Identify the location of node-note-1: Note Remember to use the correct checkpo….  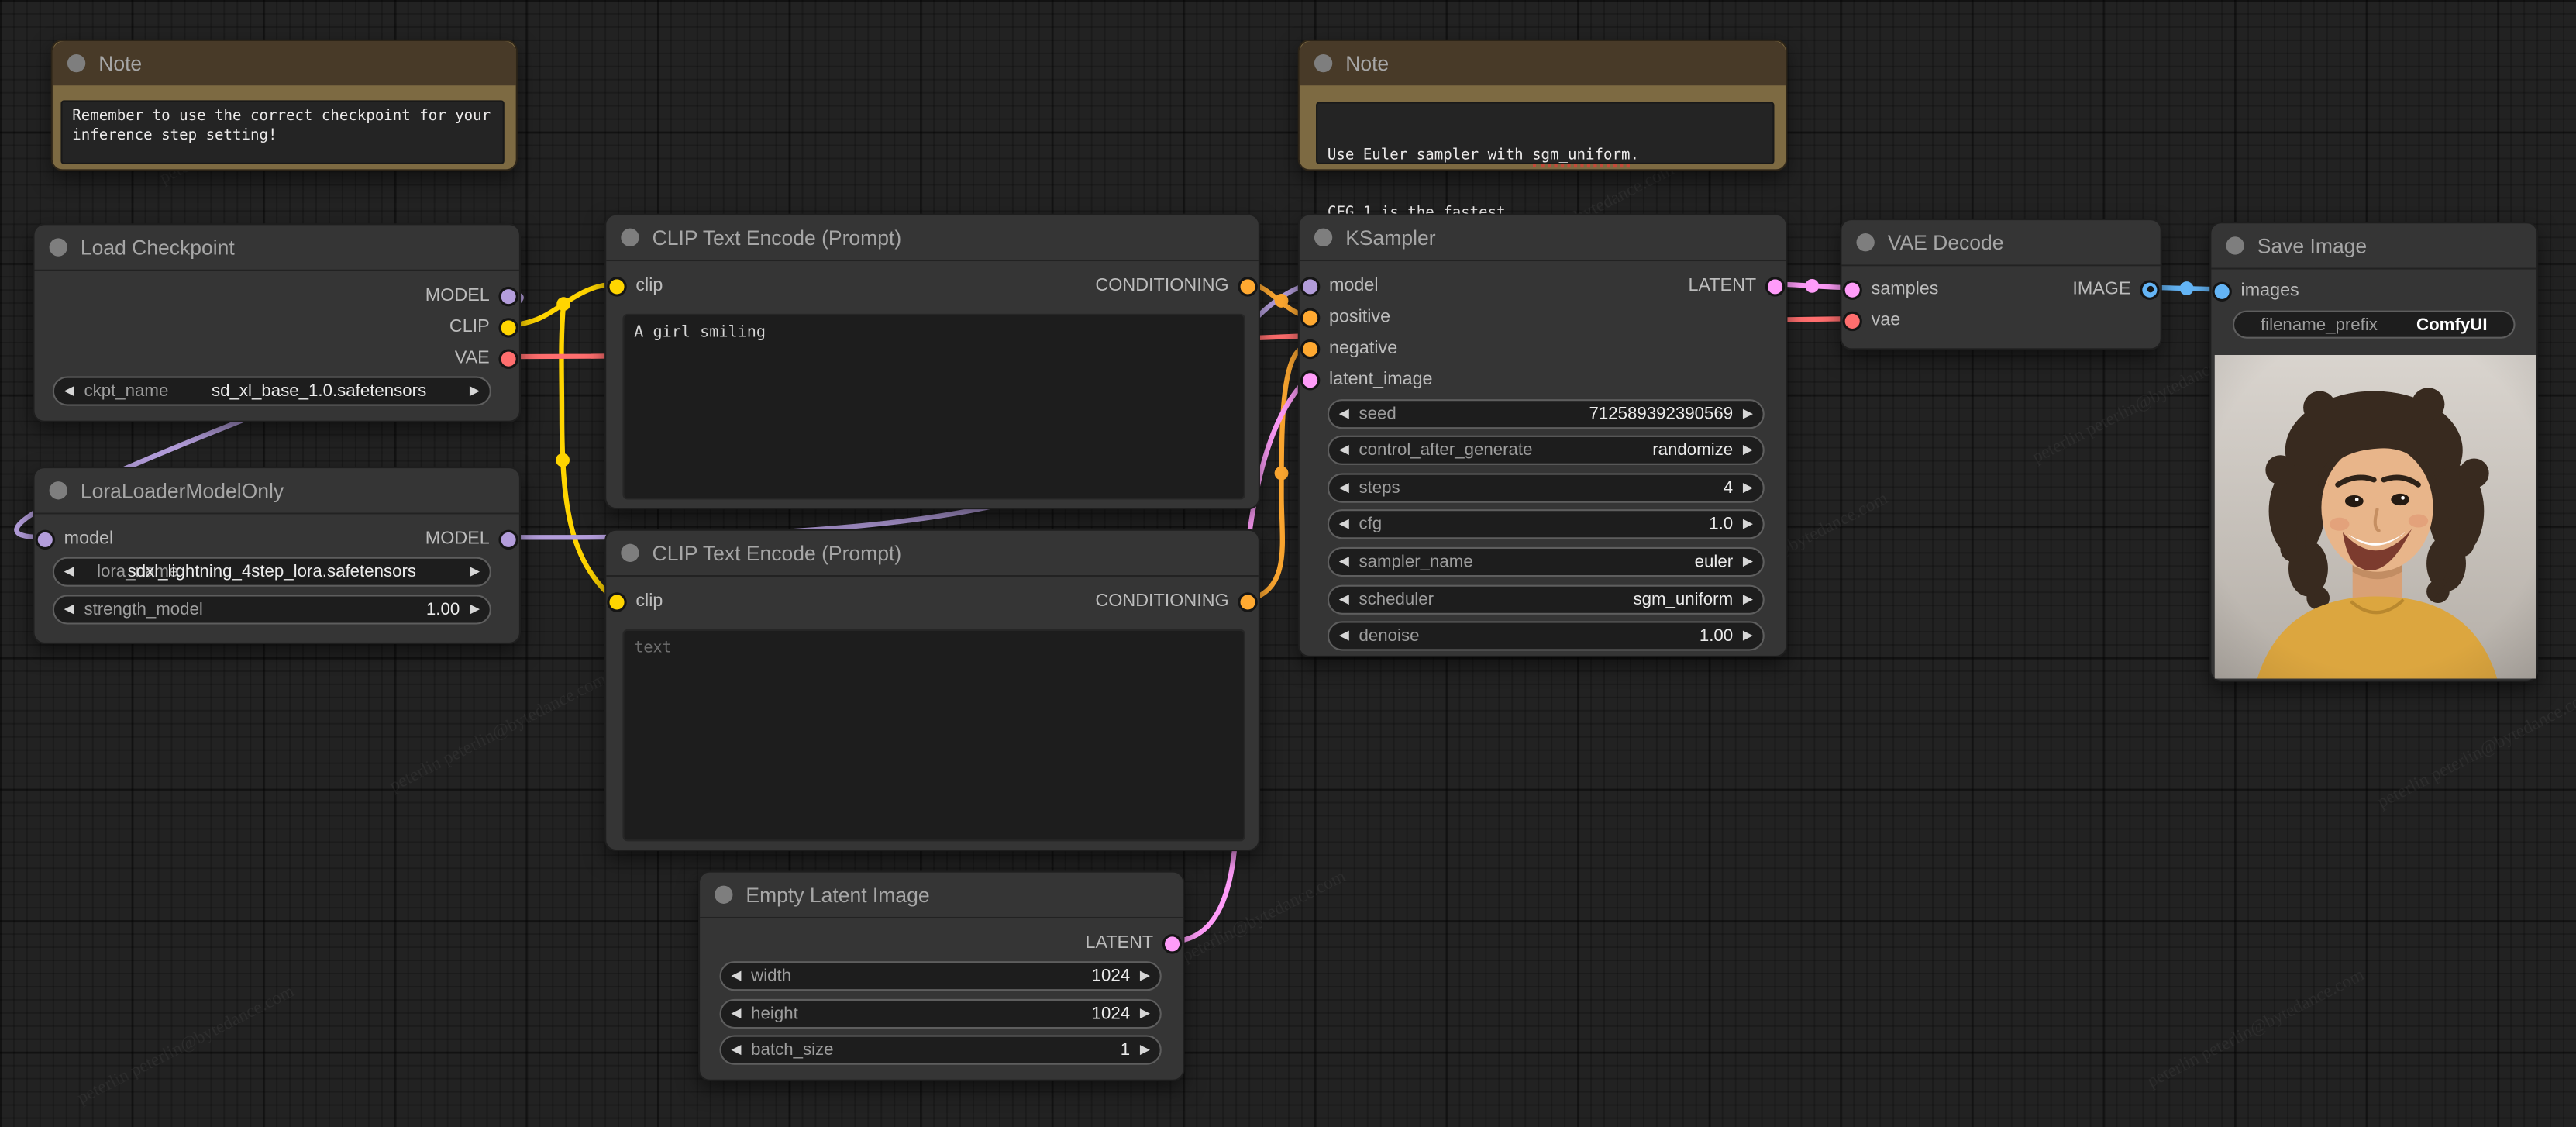
(284, 105).